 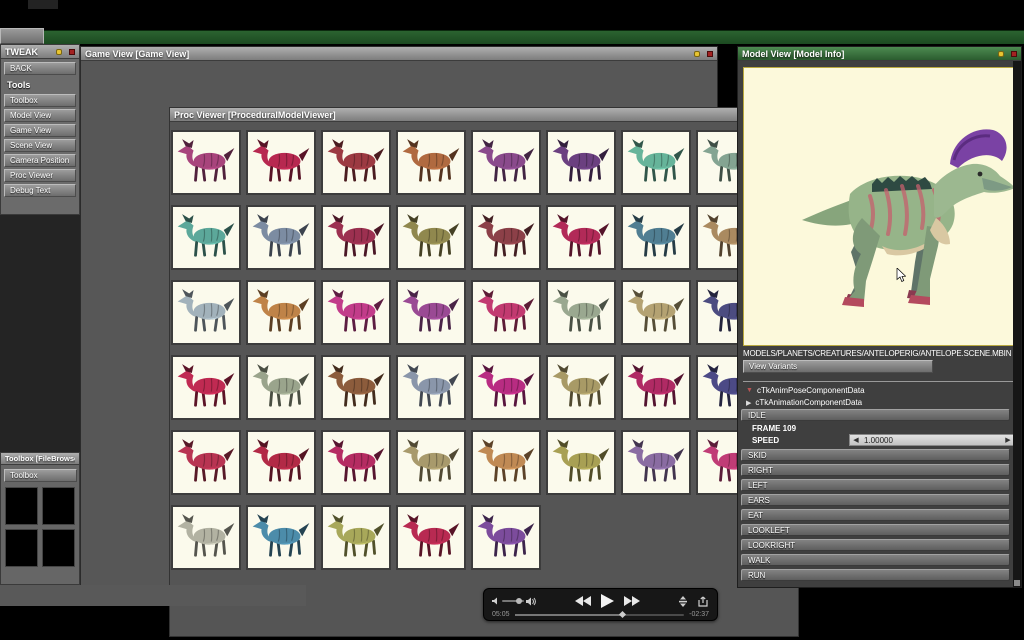 What do you see at coordinates (583, 601) in the screenshot?
I see `rewind-button` at bounding box center [583, 601].